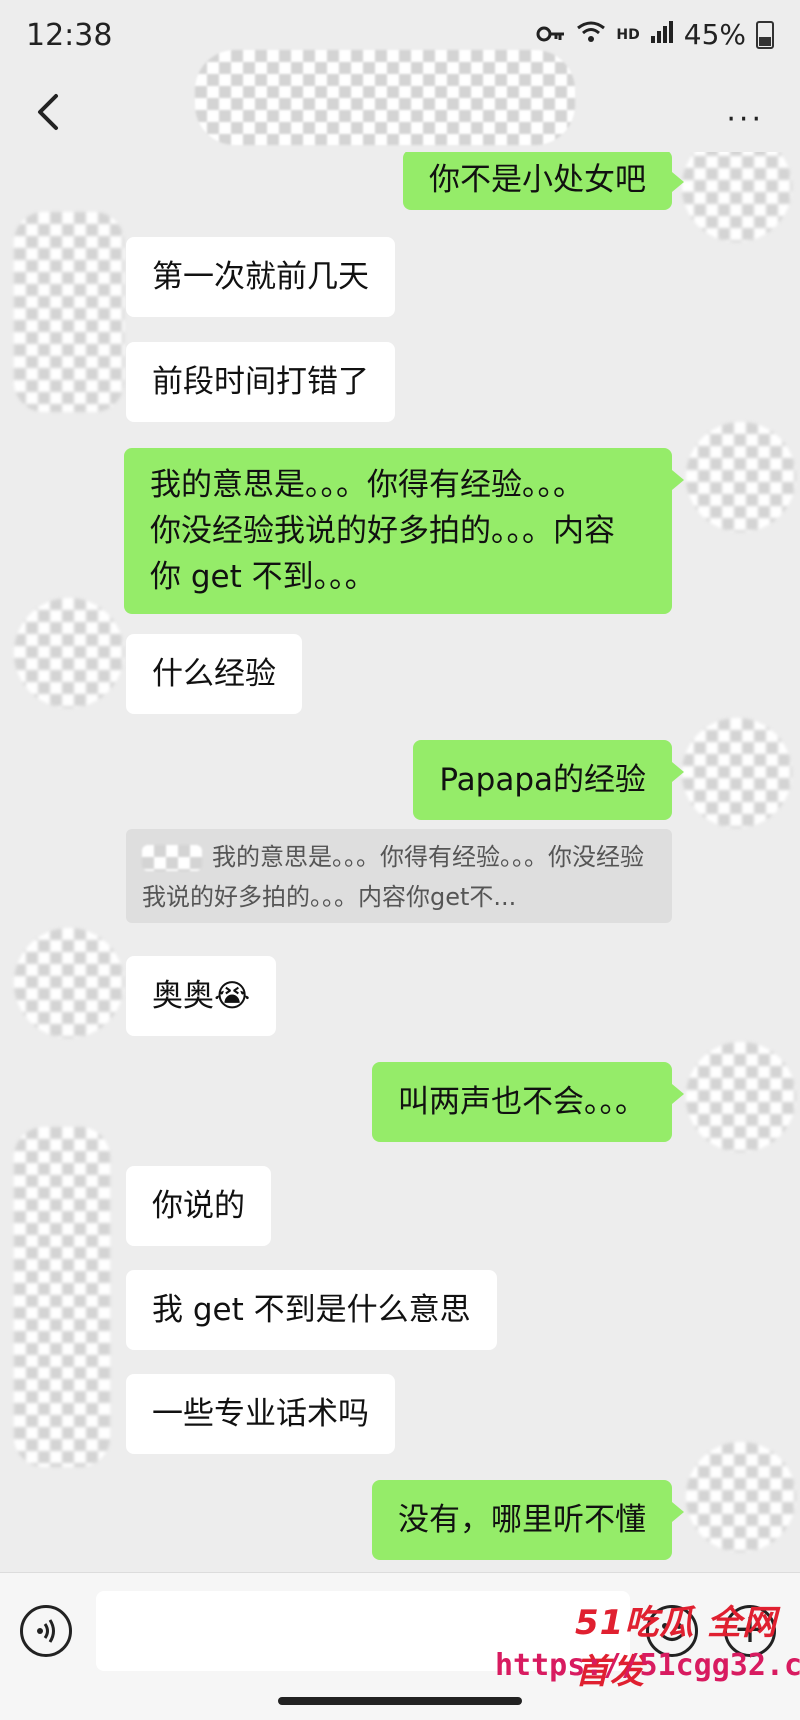 The image size is (800, 1720). I want to click on message-line: 你没经验我说的好多拍的。。。内容, so click(382, 531).